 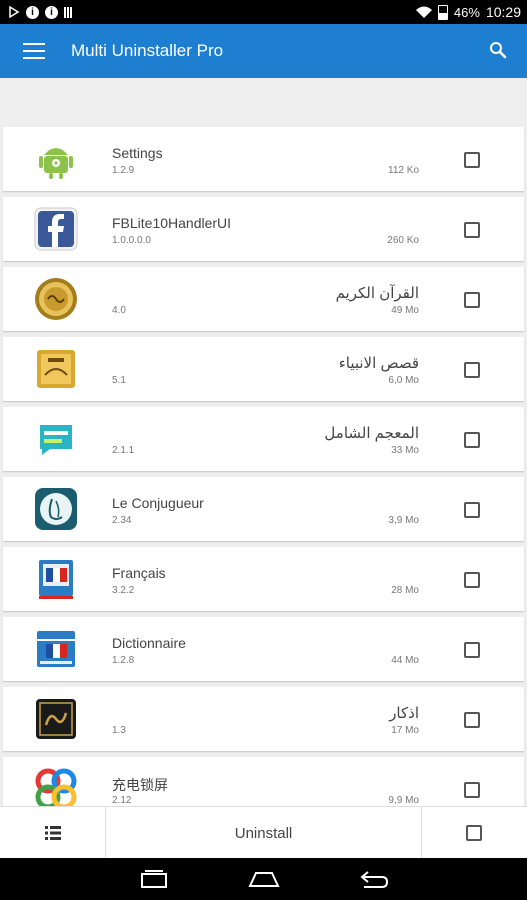 I want to click on conjugueur-icon, so click(x=56, y=509).